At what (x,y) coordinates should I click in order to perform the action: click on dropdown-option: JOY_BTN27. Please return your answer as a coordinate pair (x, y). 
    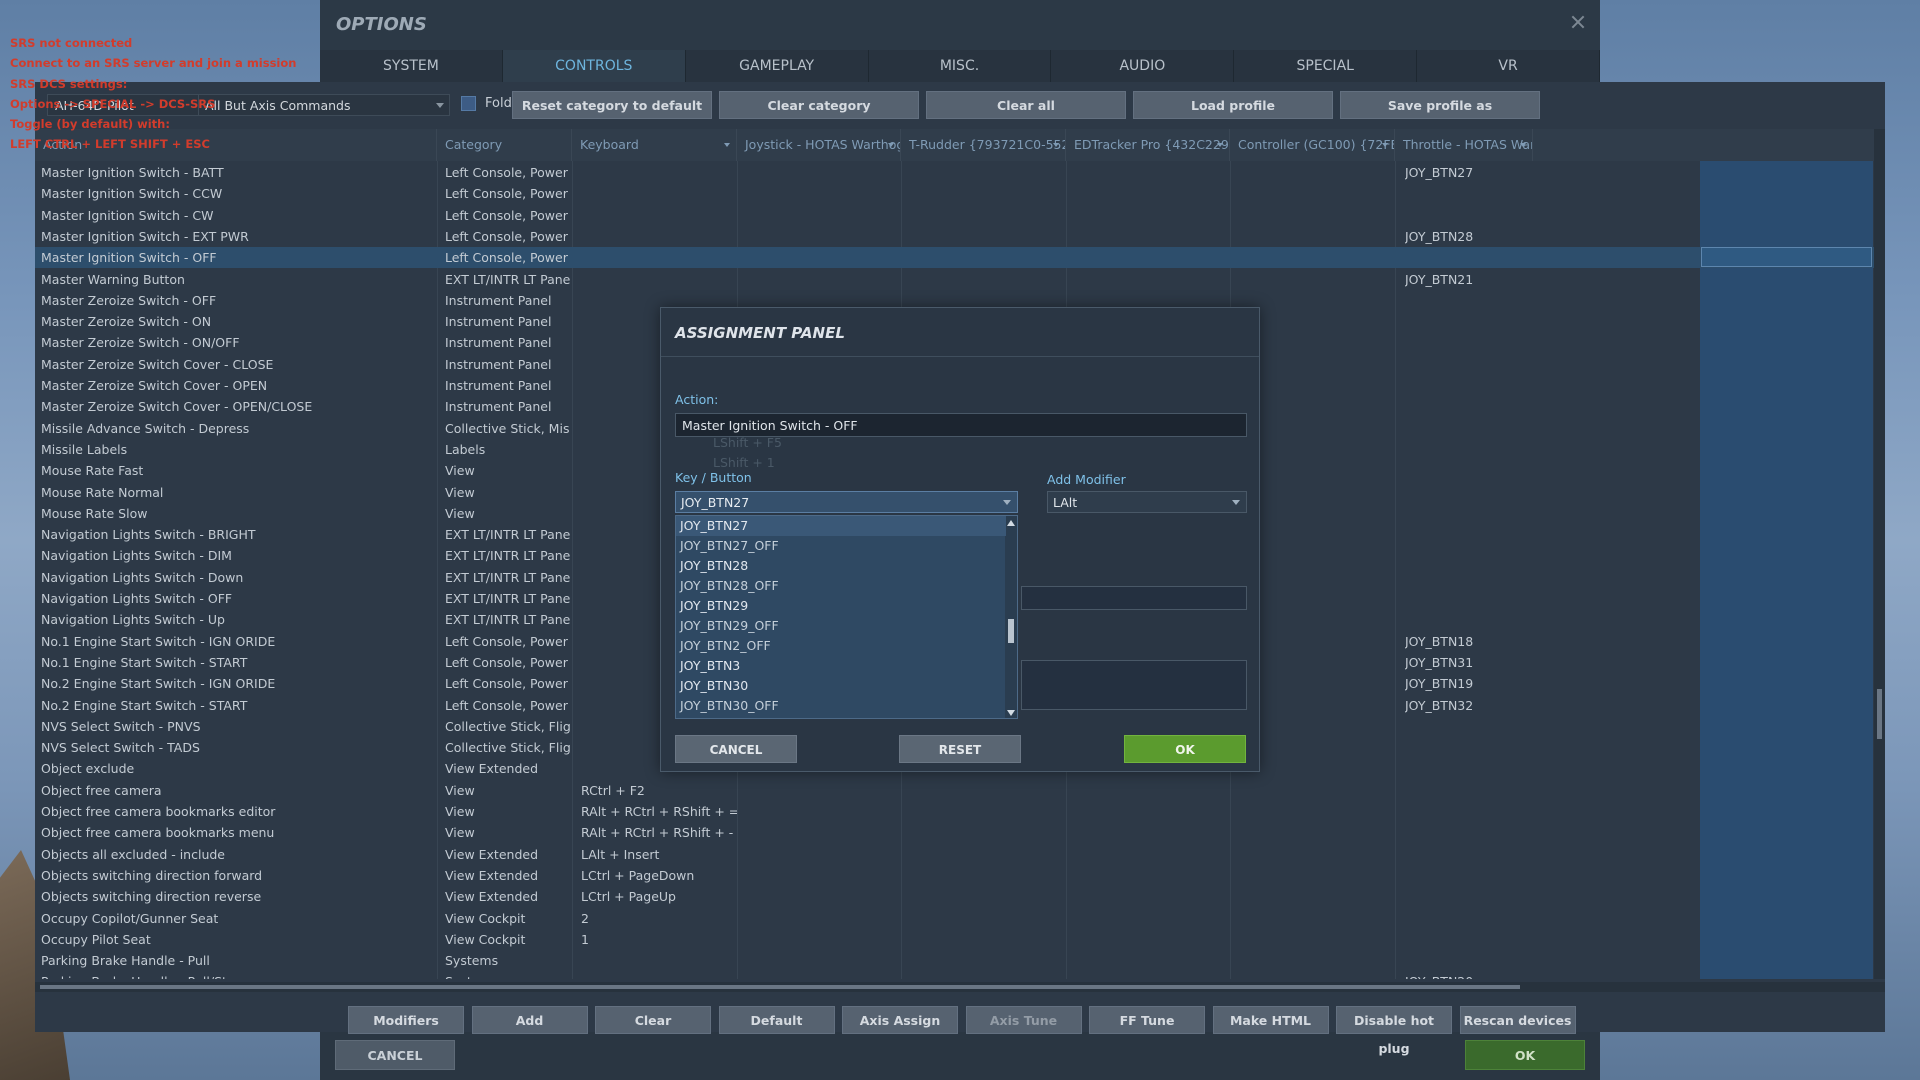
    Looking at the image, I should click on (841, 526).